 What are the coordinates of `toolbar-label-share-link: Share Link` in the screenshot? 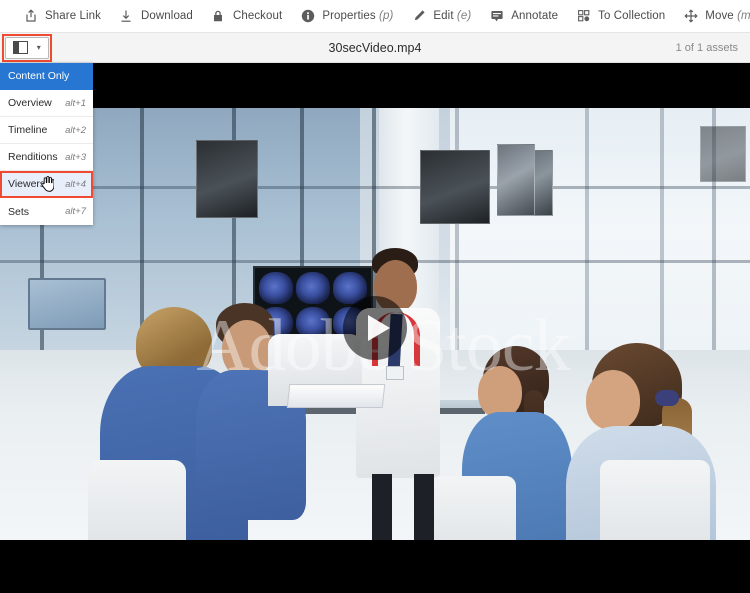 It's located at (73, 16).